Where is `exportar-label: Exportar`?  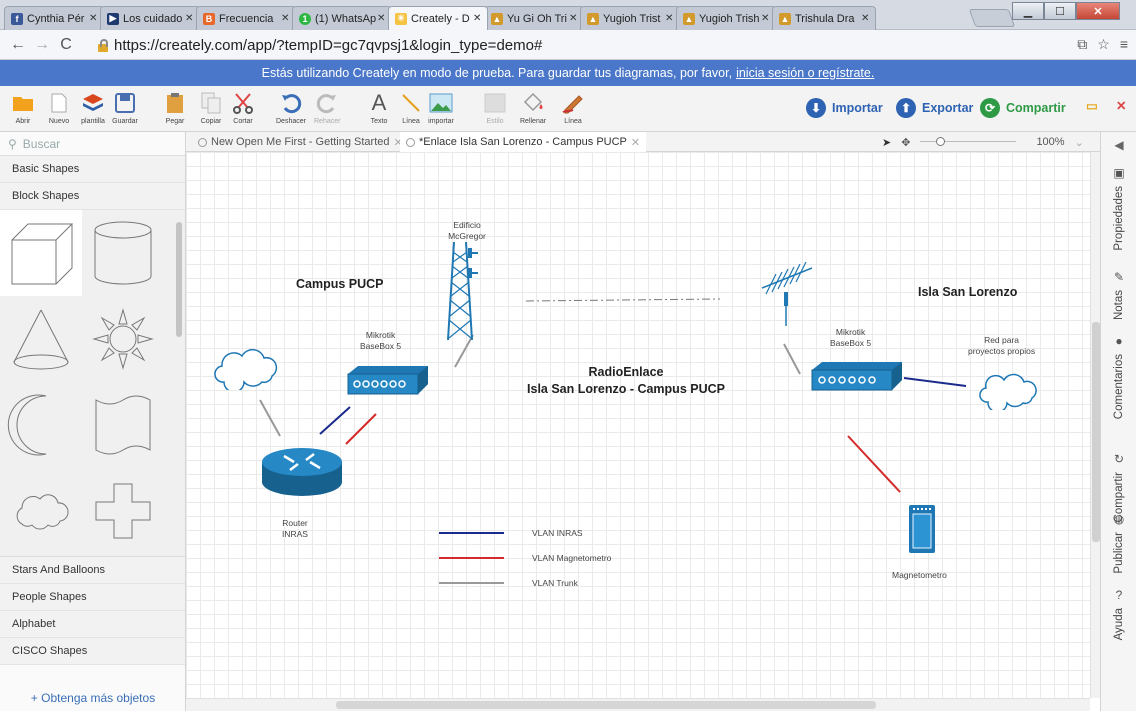
exportar-label: Exportar is located at coordinates (948, 108).